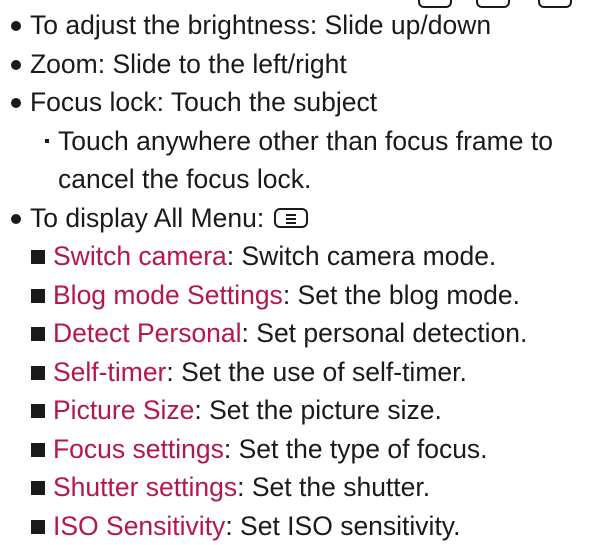 This screenshot has height=545, width=610. I want to click on bullet-text: Focus lock: Touch the subject, so click(203, 102).